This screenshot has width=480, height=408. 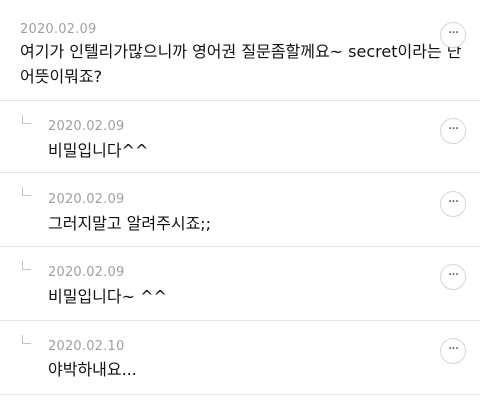 I want to click on comment-text-line1: 여기가 인텔리가많으니까 영어권 질문좀할께요~ secret이라는 단, so click(x=241, y=51).